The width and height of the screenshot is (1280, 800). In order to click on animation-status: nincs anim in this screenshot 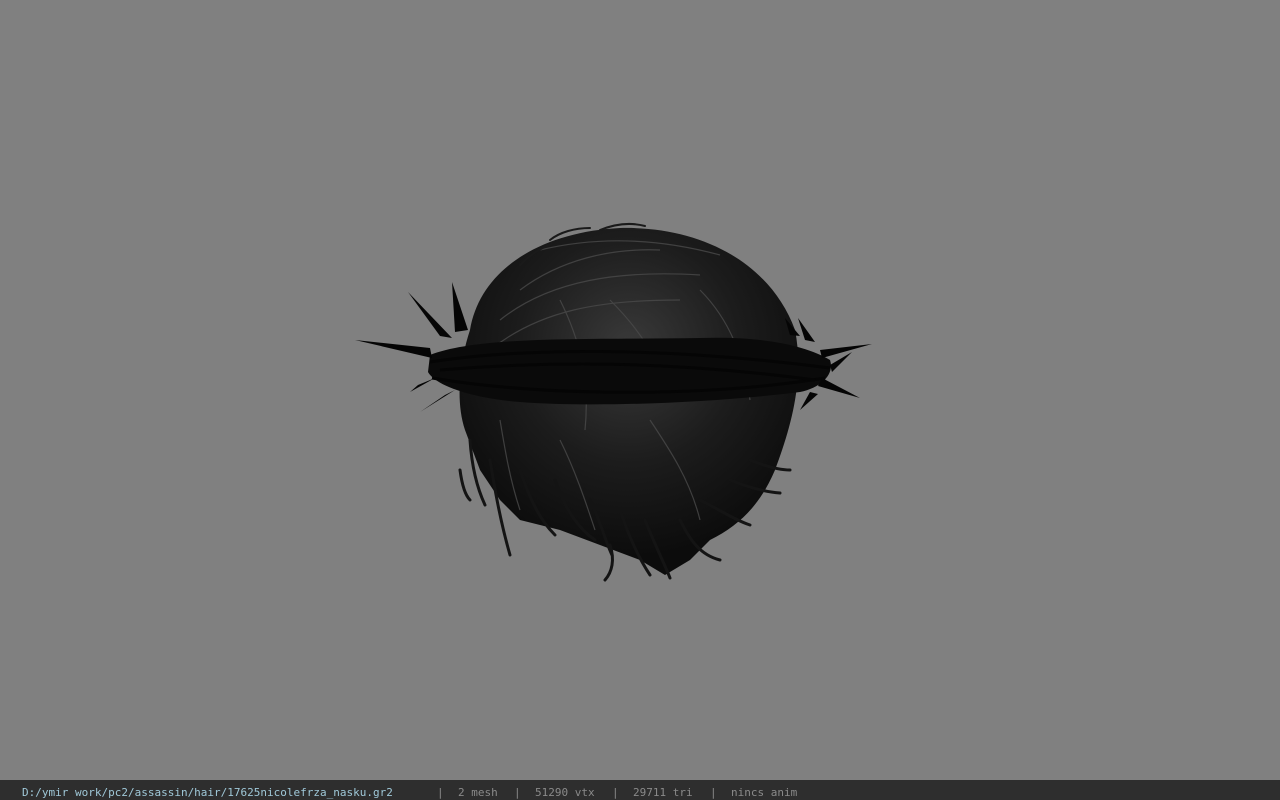, I will do `click(764, 792)`.